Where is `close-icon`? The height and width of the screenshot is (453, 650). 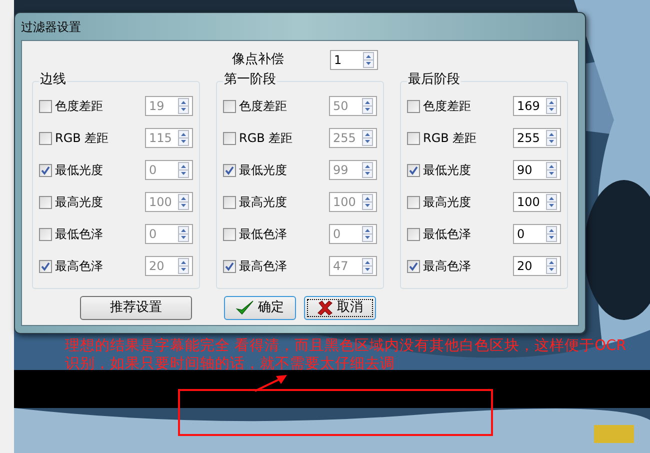
close-icon is located at coordinates (325, 308).